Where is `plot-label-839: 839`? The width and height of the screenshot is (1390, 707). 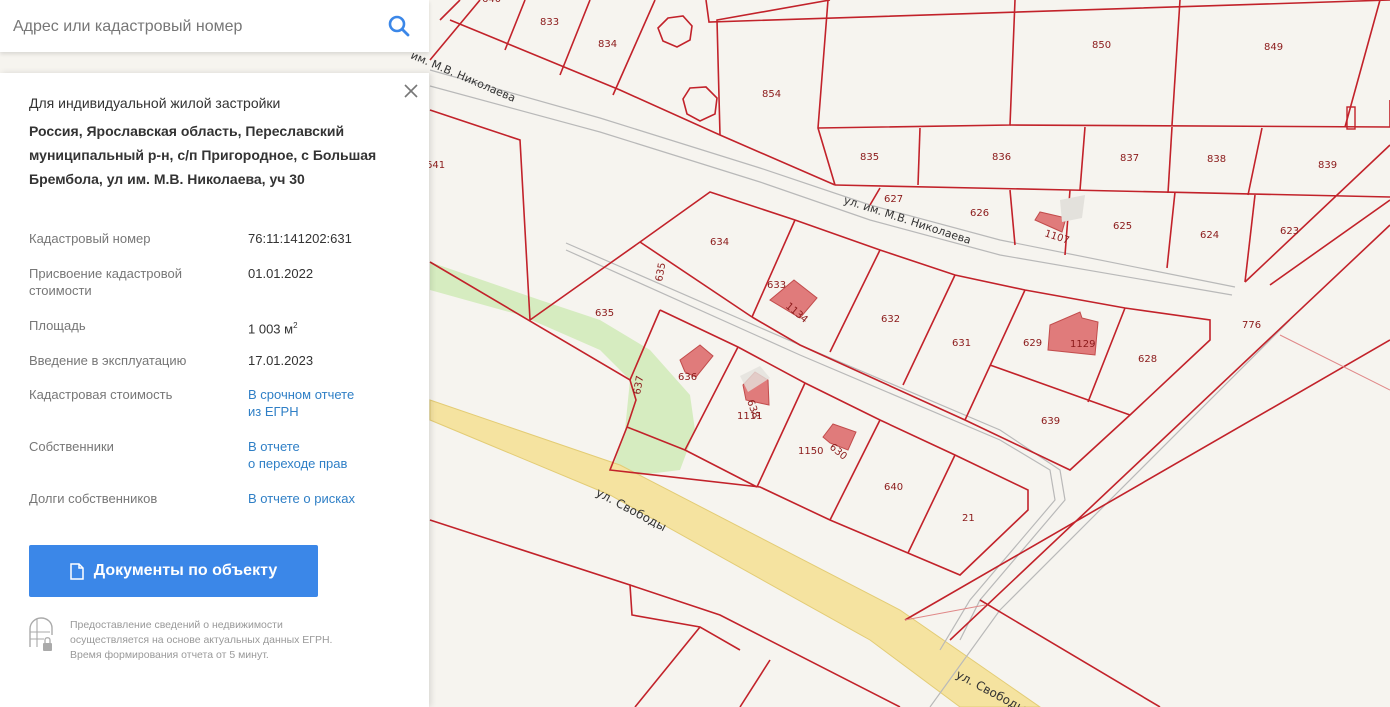 plot-label-839: 839 is located at coordinates (1327, 165).